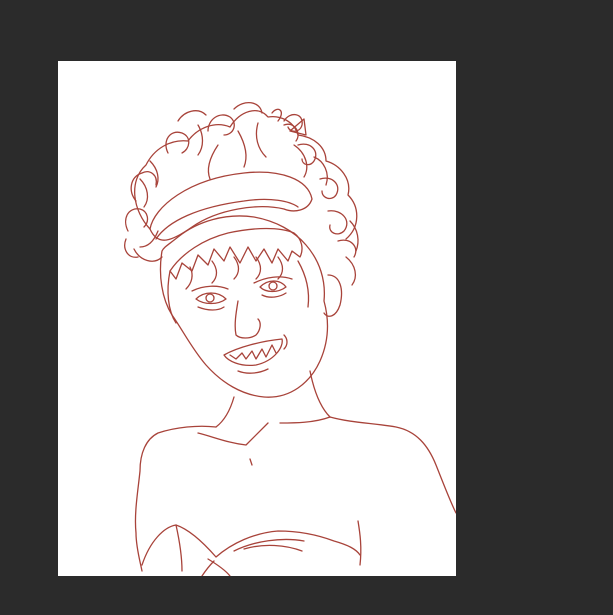  Describe the element at coordinates (225, 412) in the screenshot. I see `neck` at that location.